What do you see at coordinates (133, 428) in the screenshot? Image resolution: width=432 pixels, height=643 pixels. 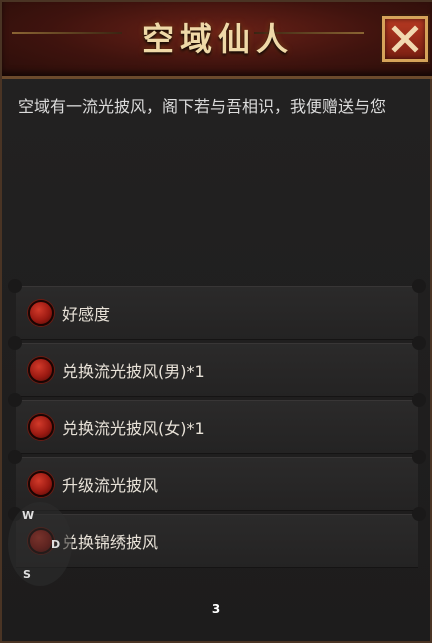 I see `option-label: 兑换流光披风(女)*1` at bounding box center [133, 428].